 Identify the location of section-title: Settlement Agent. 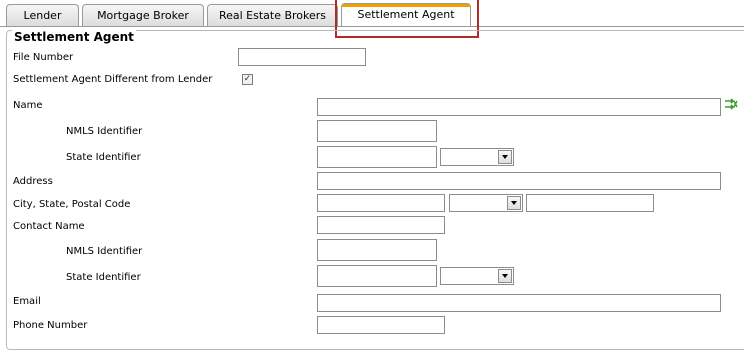
(74, 37).